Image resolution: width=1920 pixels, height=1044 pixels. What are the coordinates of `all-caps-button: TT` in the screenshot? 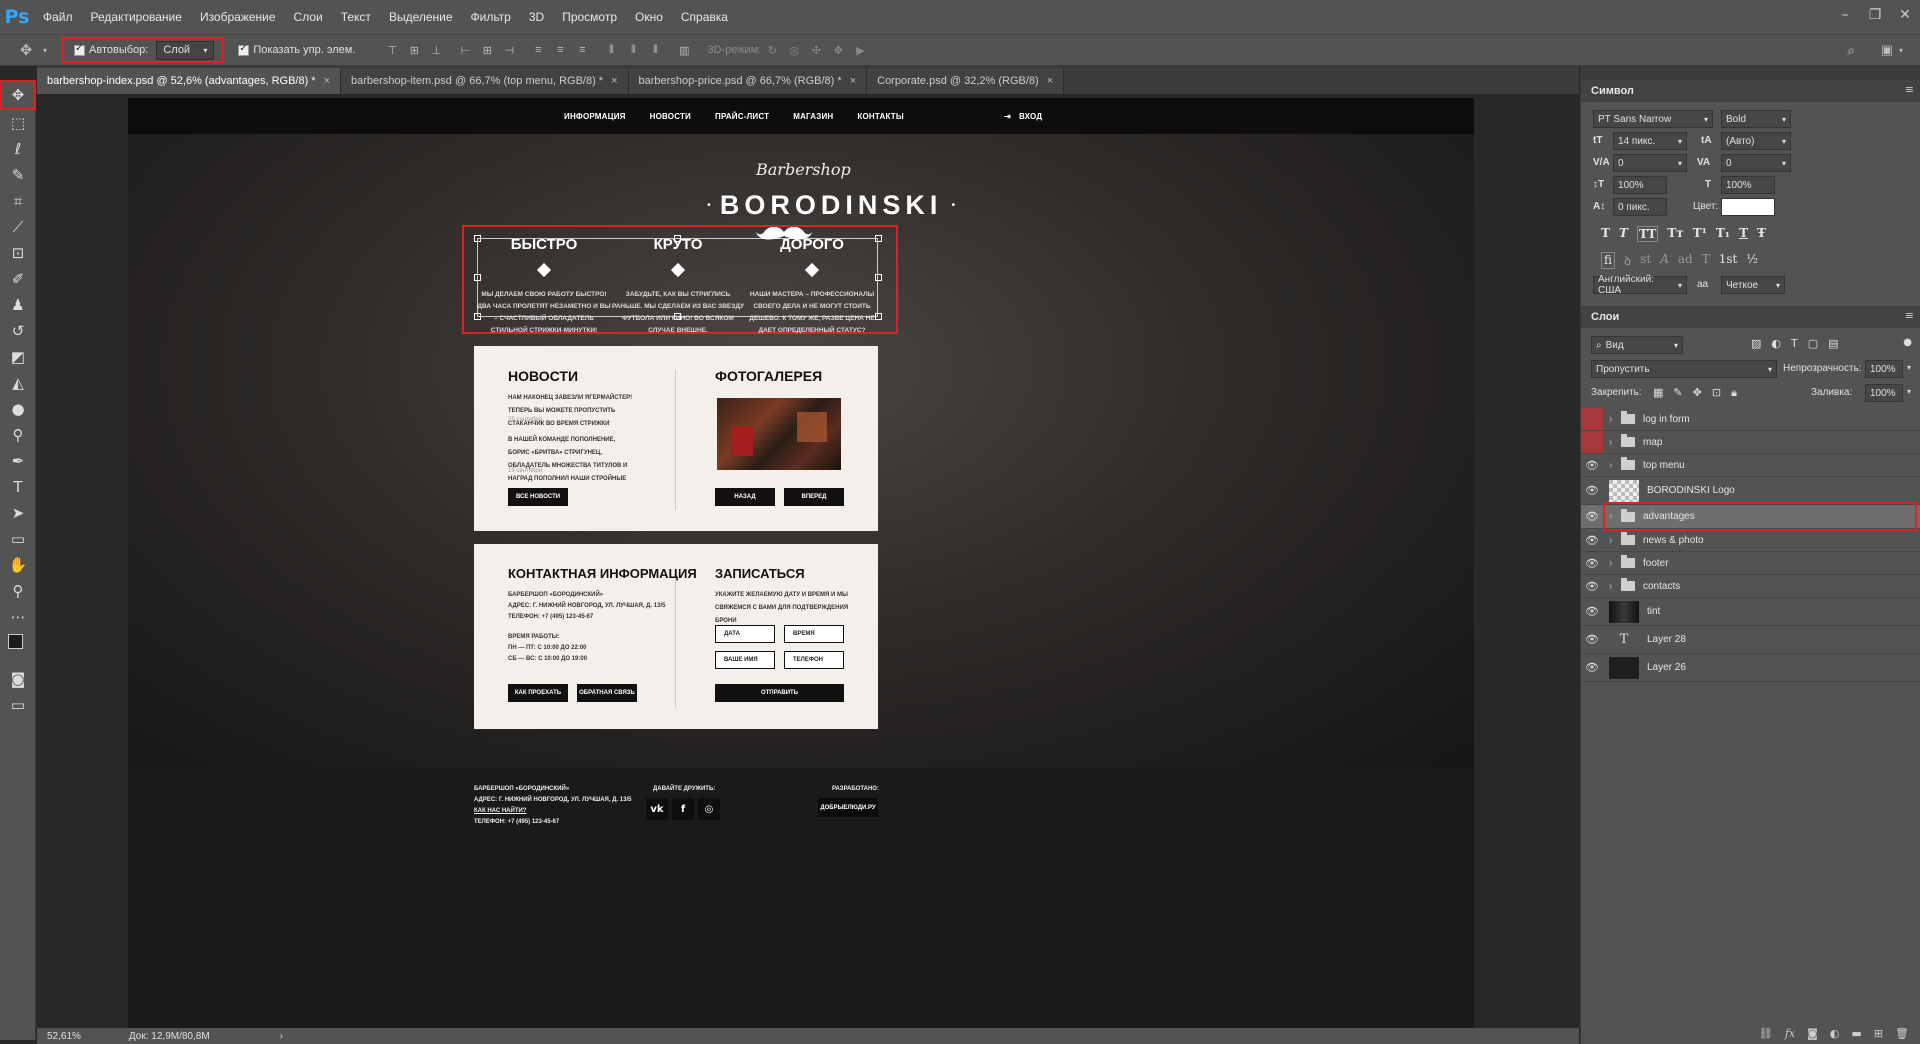 It's located at (1647, 234).